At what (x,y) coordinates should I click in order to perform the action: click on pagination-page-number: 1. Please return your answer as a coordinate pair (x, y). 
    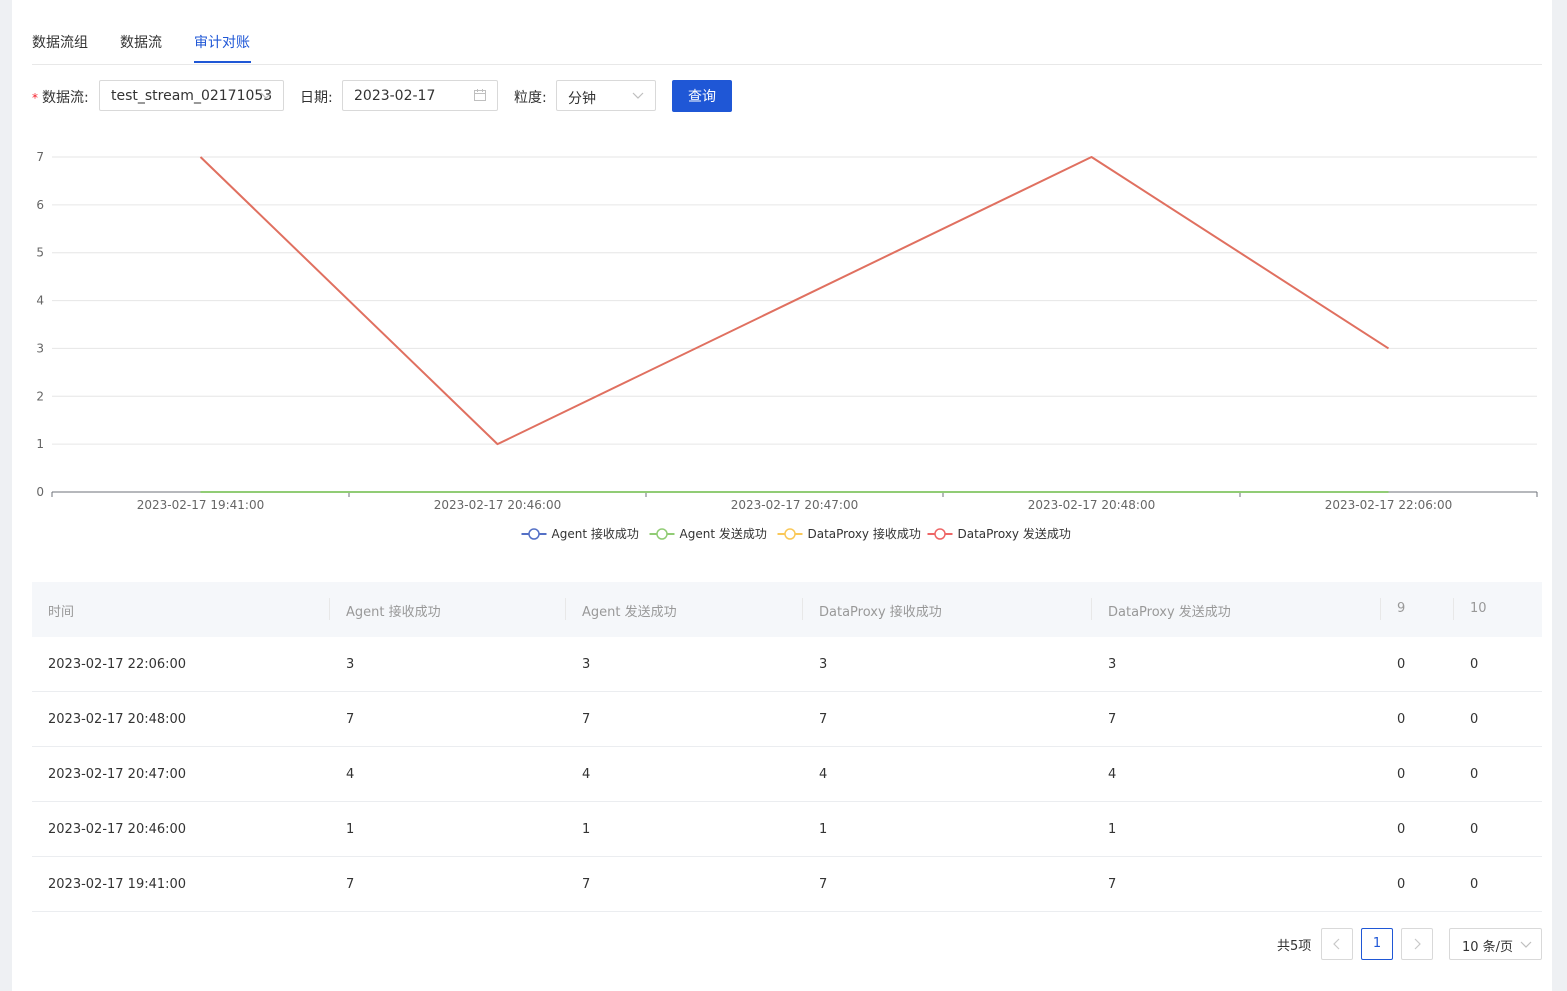
    Looking at the image, I should click on (1377, 943).